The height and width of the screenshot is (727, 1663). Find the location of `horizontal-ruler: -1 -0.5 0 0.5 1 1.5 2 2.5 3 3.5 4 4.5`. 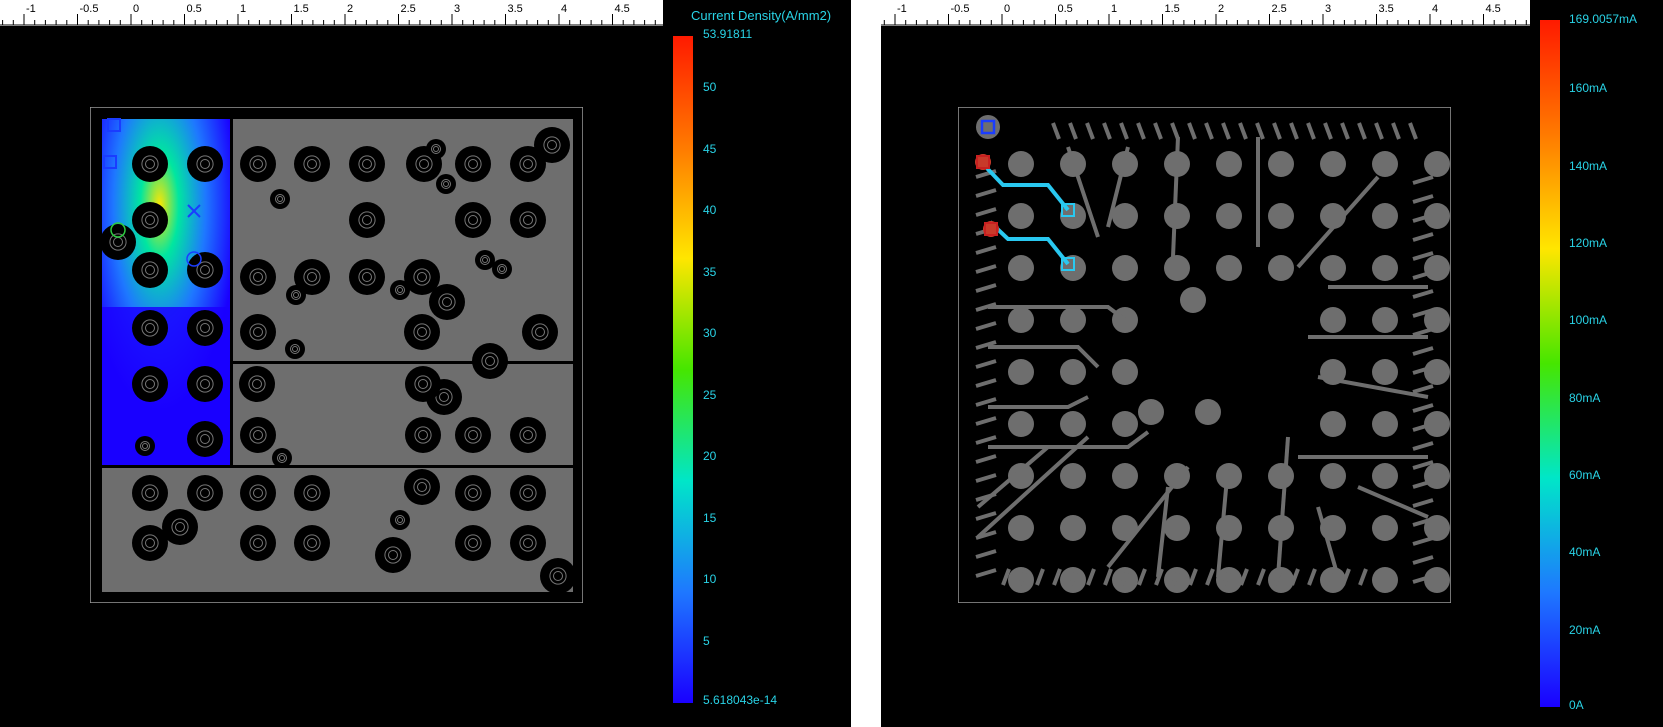

horizontal-ruler: -1 -0.5 0 0.5 1 1.5 2 2.5 3 3.5 4 4.5 is located at coordinates (331, 13).